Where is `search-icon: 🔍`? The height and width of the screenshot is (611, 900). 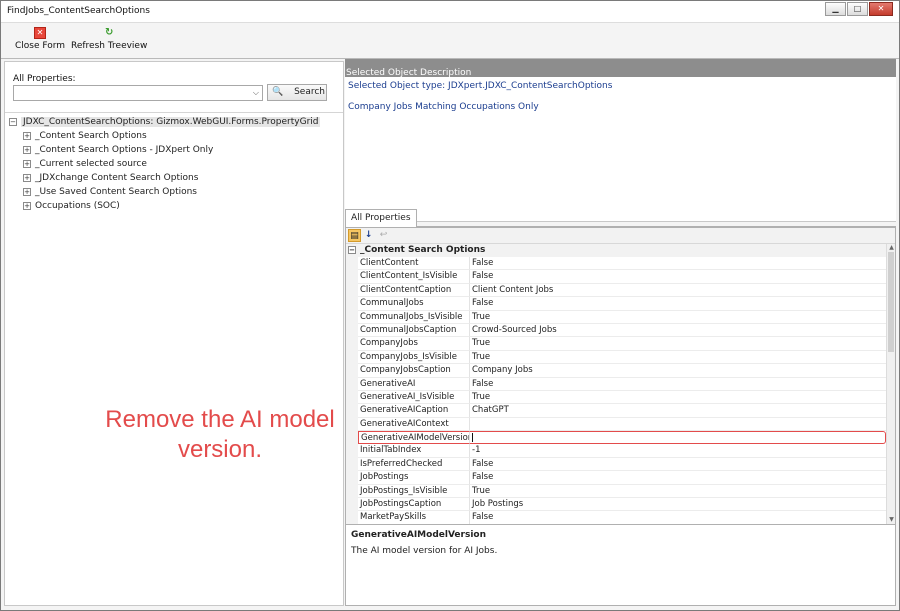 search-icon: 🔍 is located at coordinates (278, 92).